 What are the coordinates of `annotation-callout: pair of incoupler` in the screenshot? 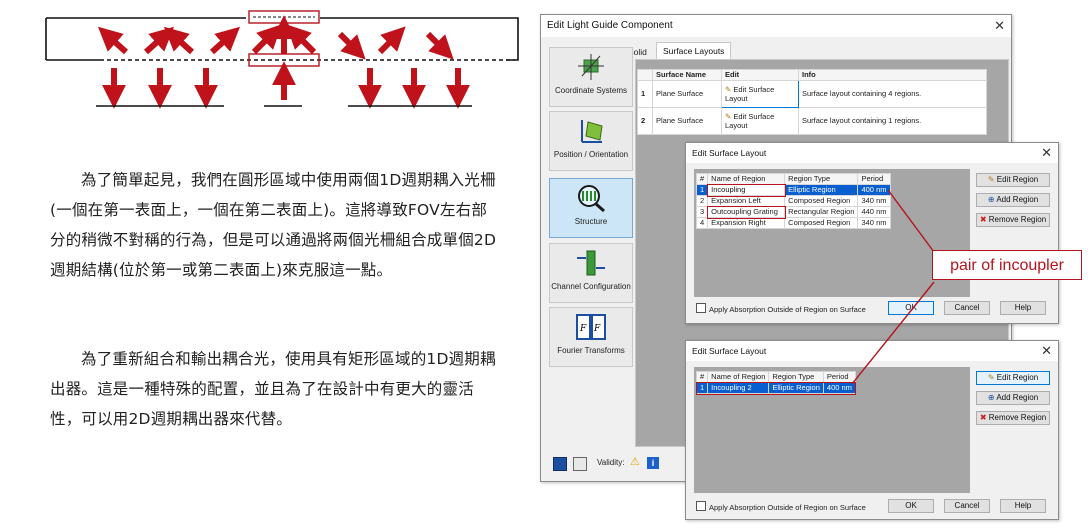 It's located at (1007, 265).